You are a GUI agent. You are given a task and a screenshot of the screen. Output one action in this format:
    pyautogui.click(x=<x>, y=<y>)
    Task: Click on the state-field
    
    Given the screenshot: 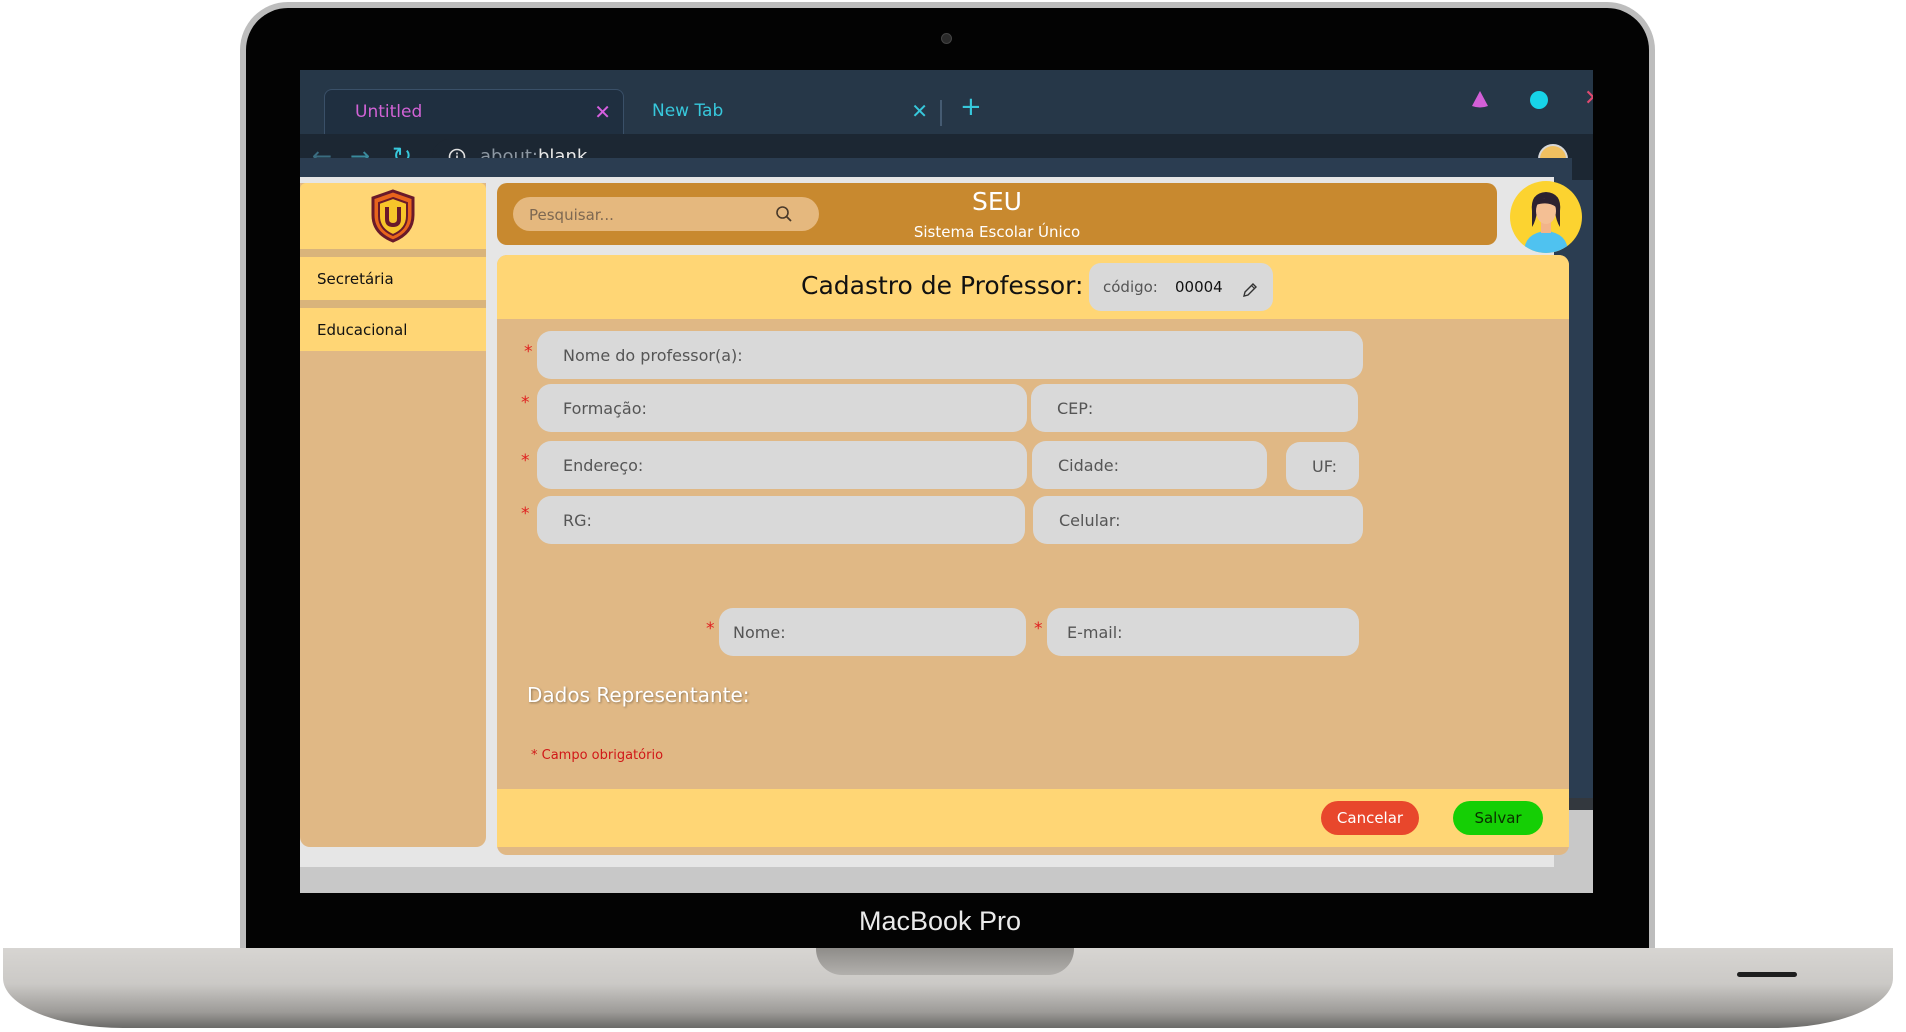 What is the action you would take?
    pyautogui.click(x=1322, y=466)
    